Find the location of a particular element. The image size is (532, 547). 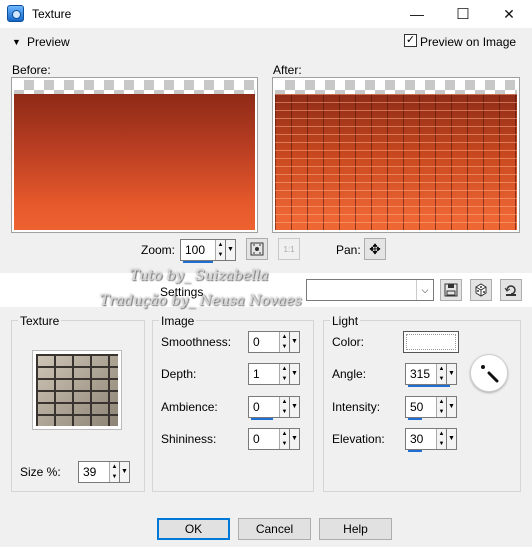

size-input: 39 ▲ ▼ ▼ is located at coordinates (104, 472).